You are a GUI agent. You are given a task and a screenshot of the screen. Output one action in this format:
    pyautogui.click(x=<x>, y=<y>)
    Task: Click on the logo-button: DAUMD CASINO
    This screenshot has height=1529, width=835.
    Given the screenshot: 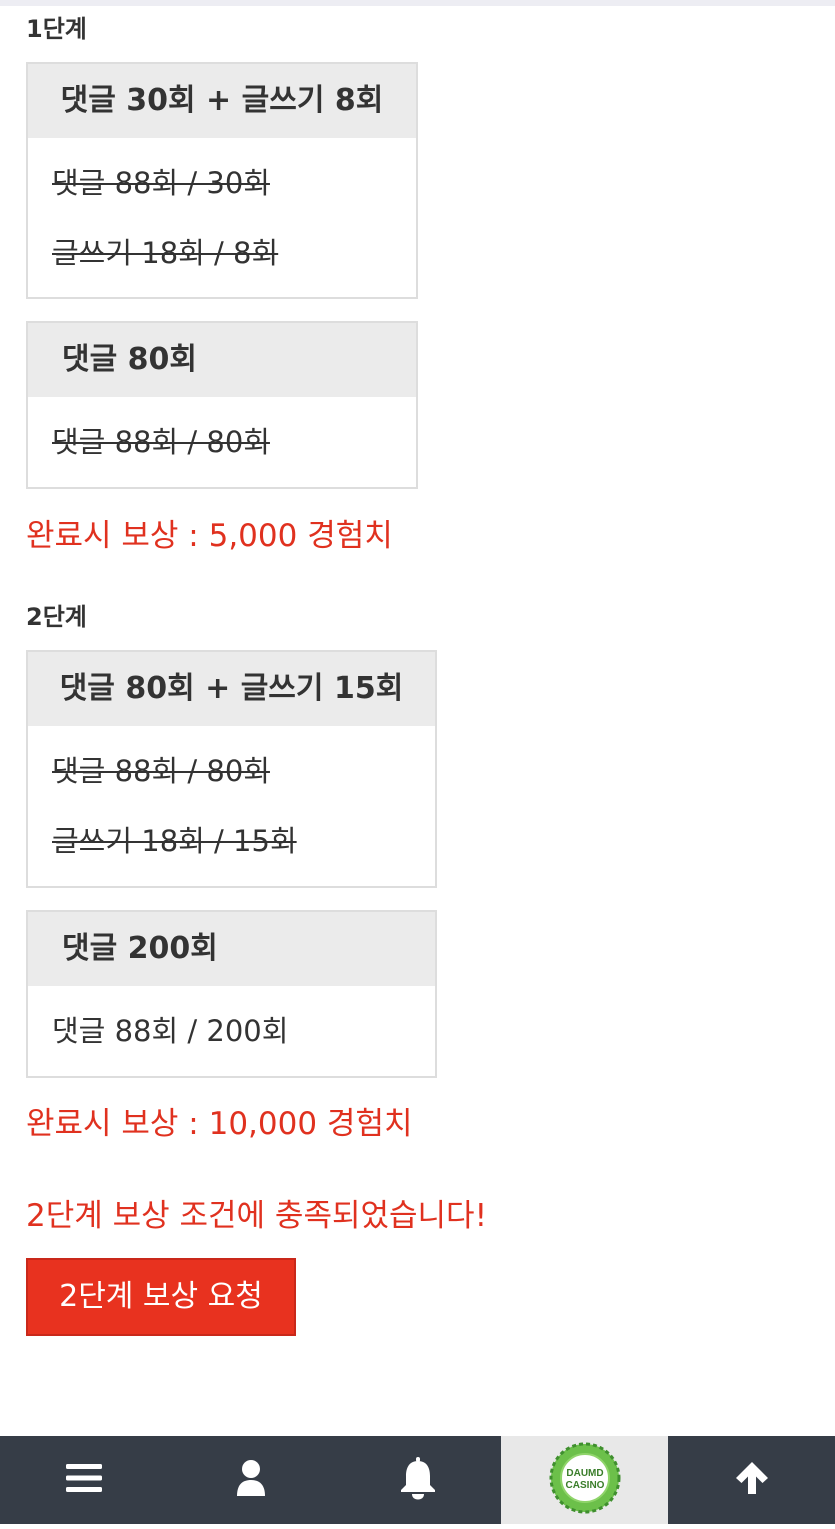 What is the action you would take?
    pyautogui.click(x=584, y=1480)
    